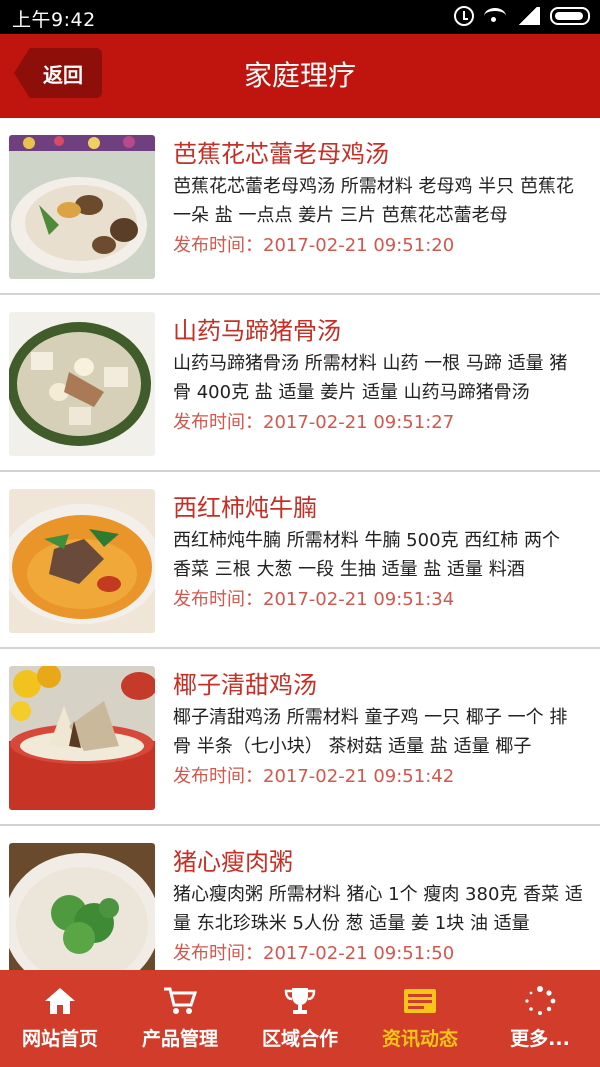 This screenshot has height=1067, width=600. I want to click on coconut-chicken-soup-photo, so click(82, 738).